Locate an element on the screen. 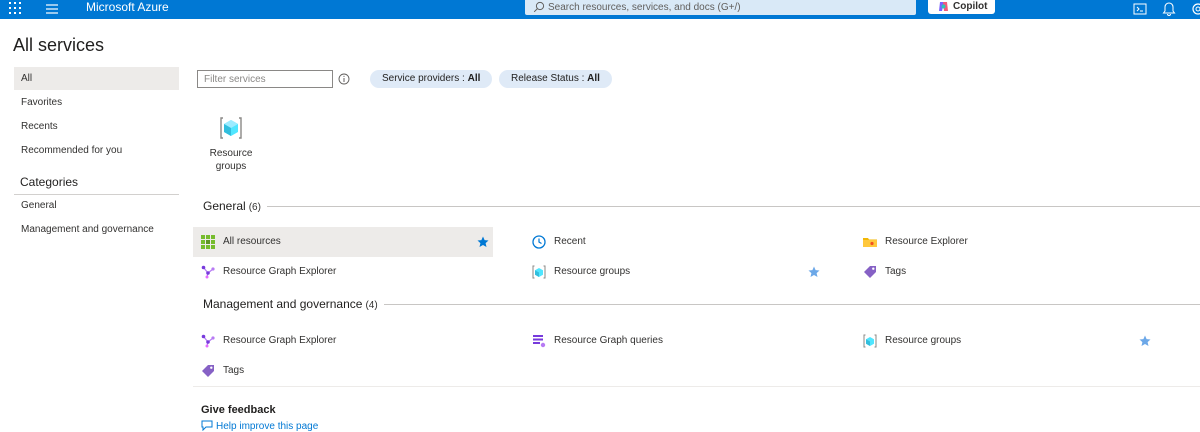 The image size is (1200, 432). global-search is located at coordinates (720, 7).